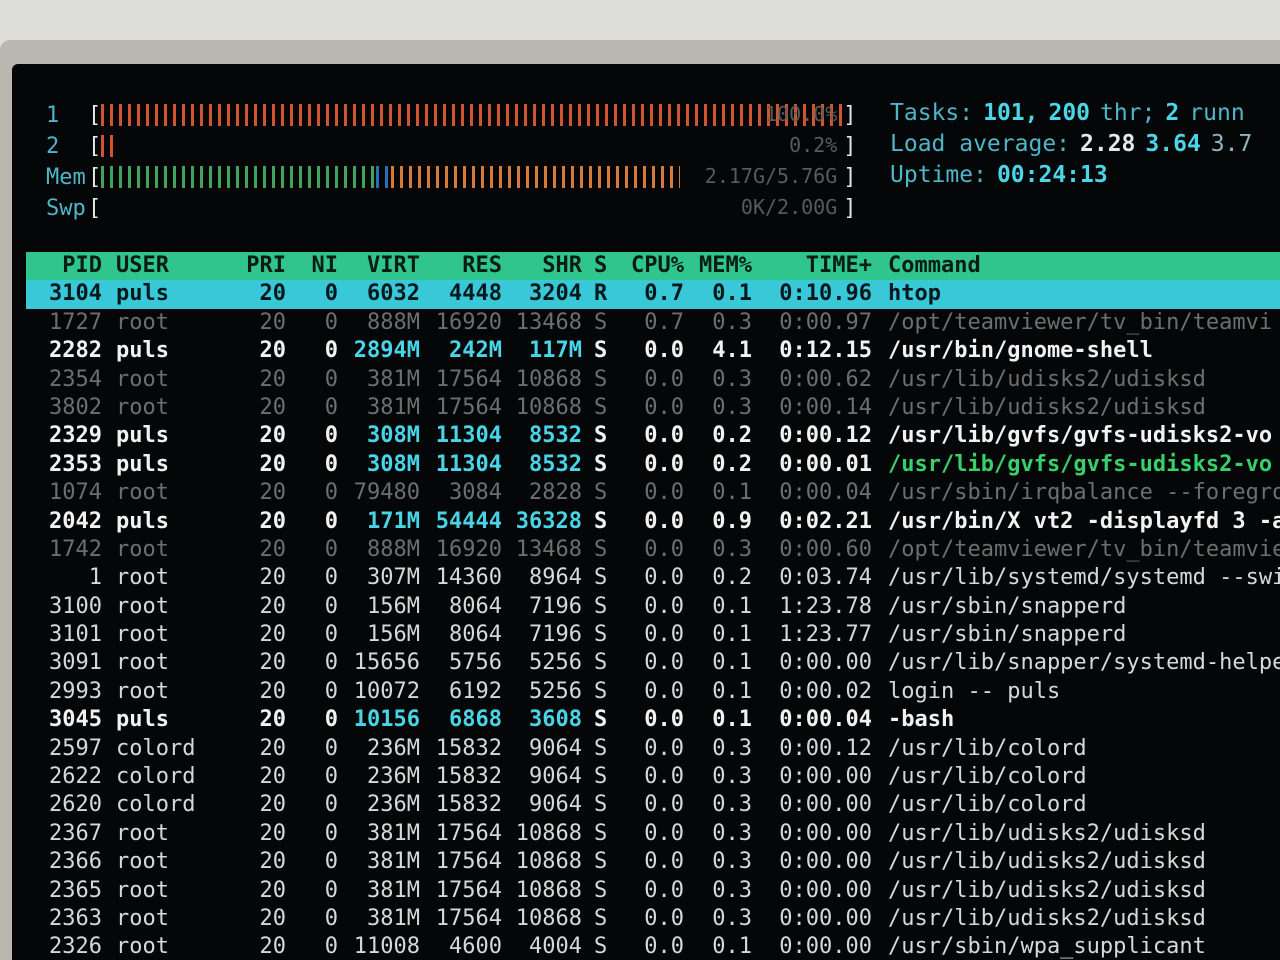 The height and width of the screenshot is (960, 1280). Describe the element at coordinates (825, 635) in the screenshot. I see `cell-time: 1:23.77` at that location.